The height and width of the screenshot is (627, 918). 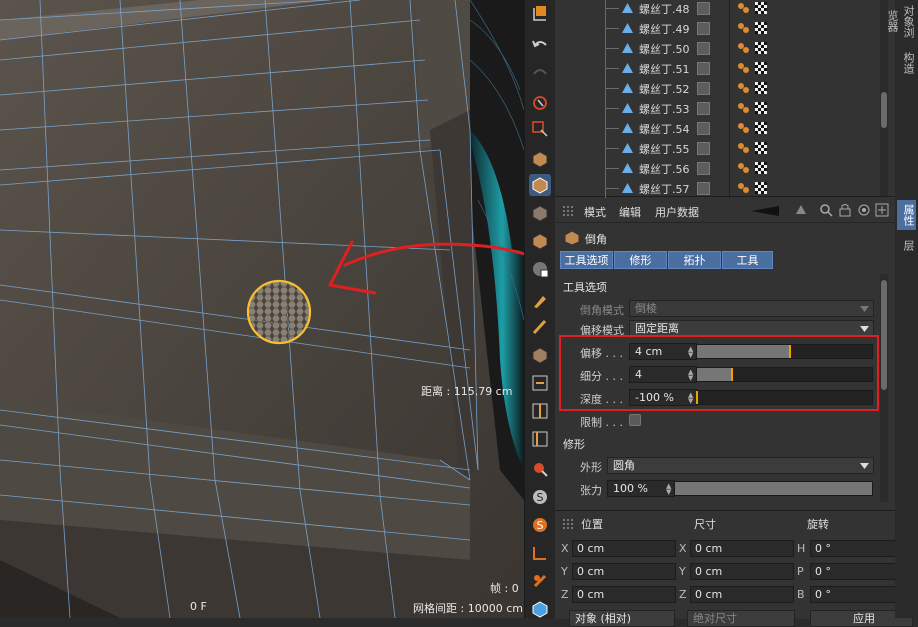 I want to click on tab-layers: 层, so click(x=906, y=245).